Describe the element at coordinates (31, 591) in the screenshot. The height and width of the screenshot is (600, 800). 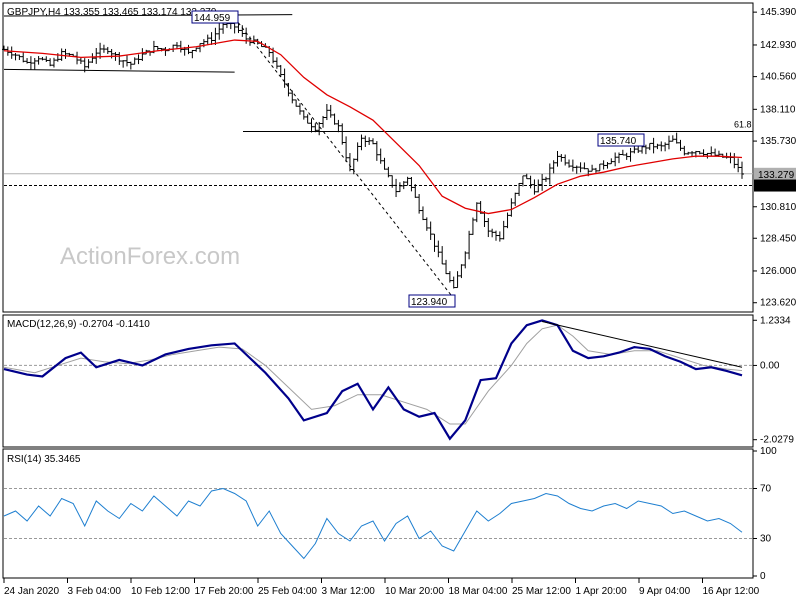
I see `time-tick-label: 24 Jan 2020` at that location.